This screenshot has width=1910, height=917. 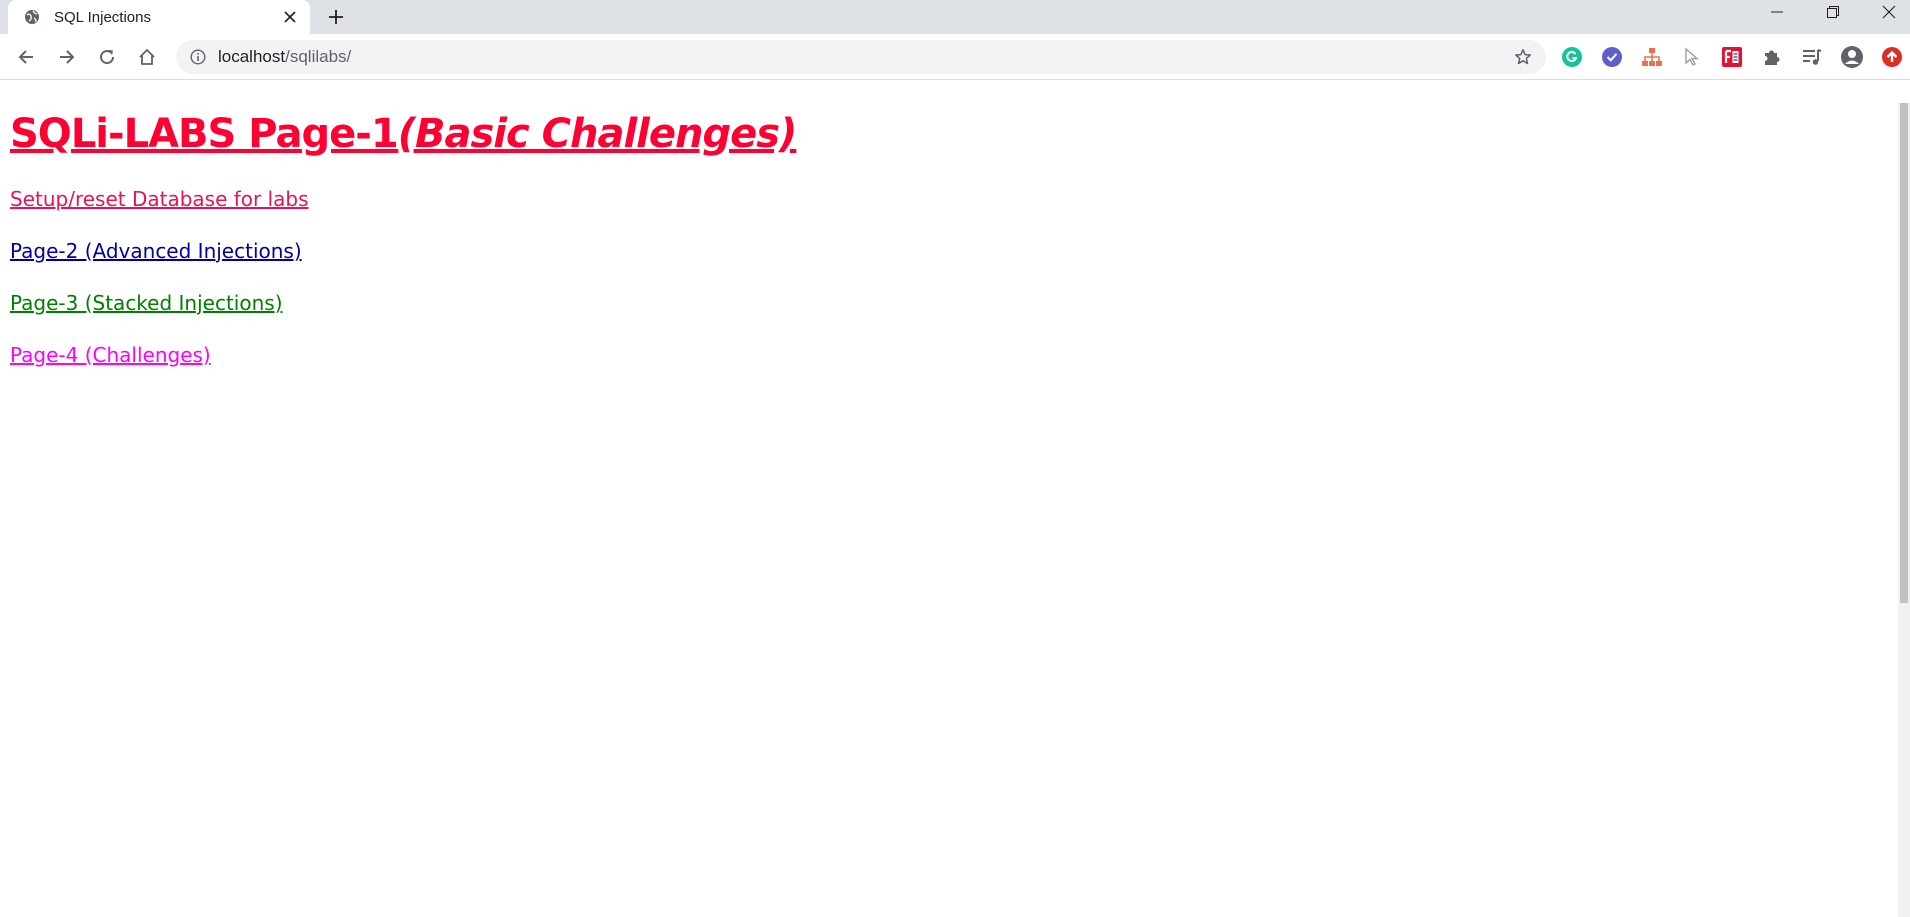 I want to click on plus-icon, so click(x=336, y=17).